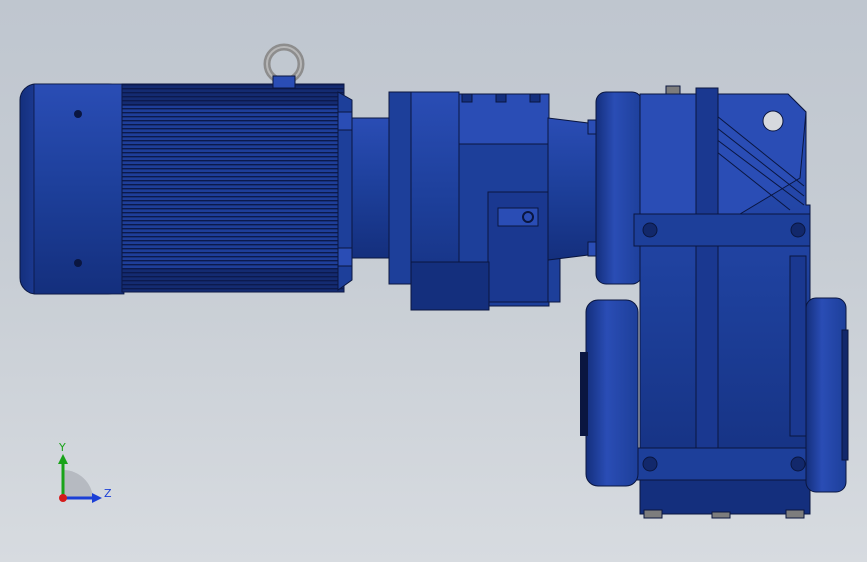 The height and width of the screenshot is (562, 867). I want to click on gear-stage-flange, so click(619, 188).